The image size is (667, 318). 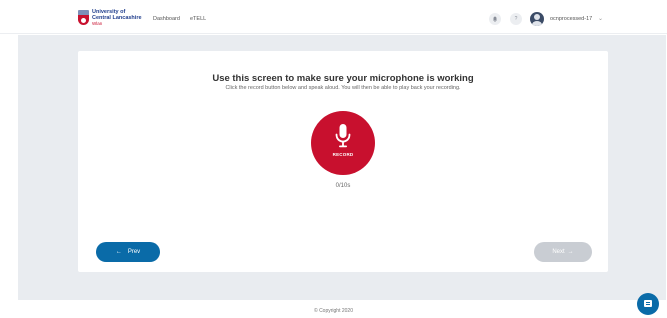 I want to click on prev-button: ← Prev, so click(x=128, y=252).